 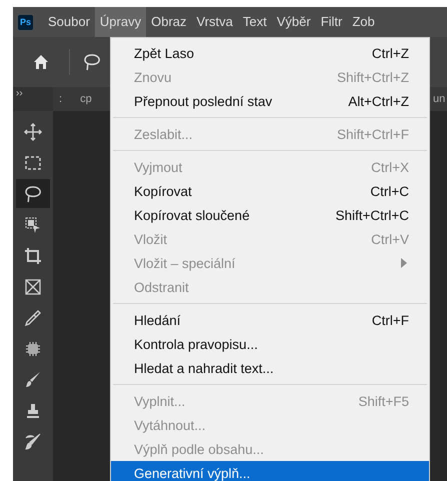 I want to click on menu-item-label: Zpět Laso, so click(x=165, y=53).